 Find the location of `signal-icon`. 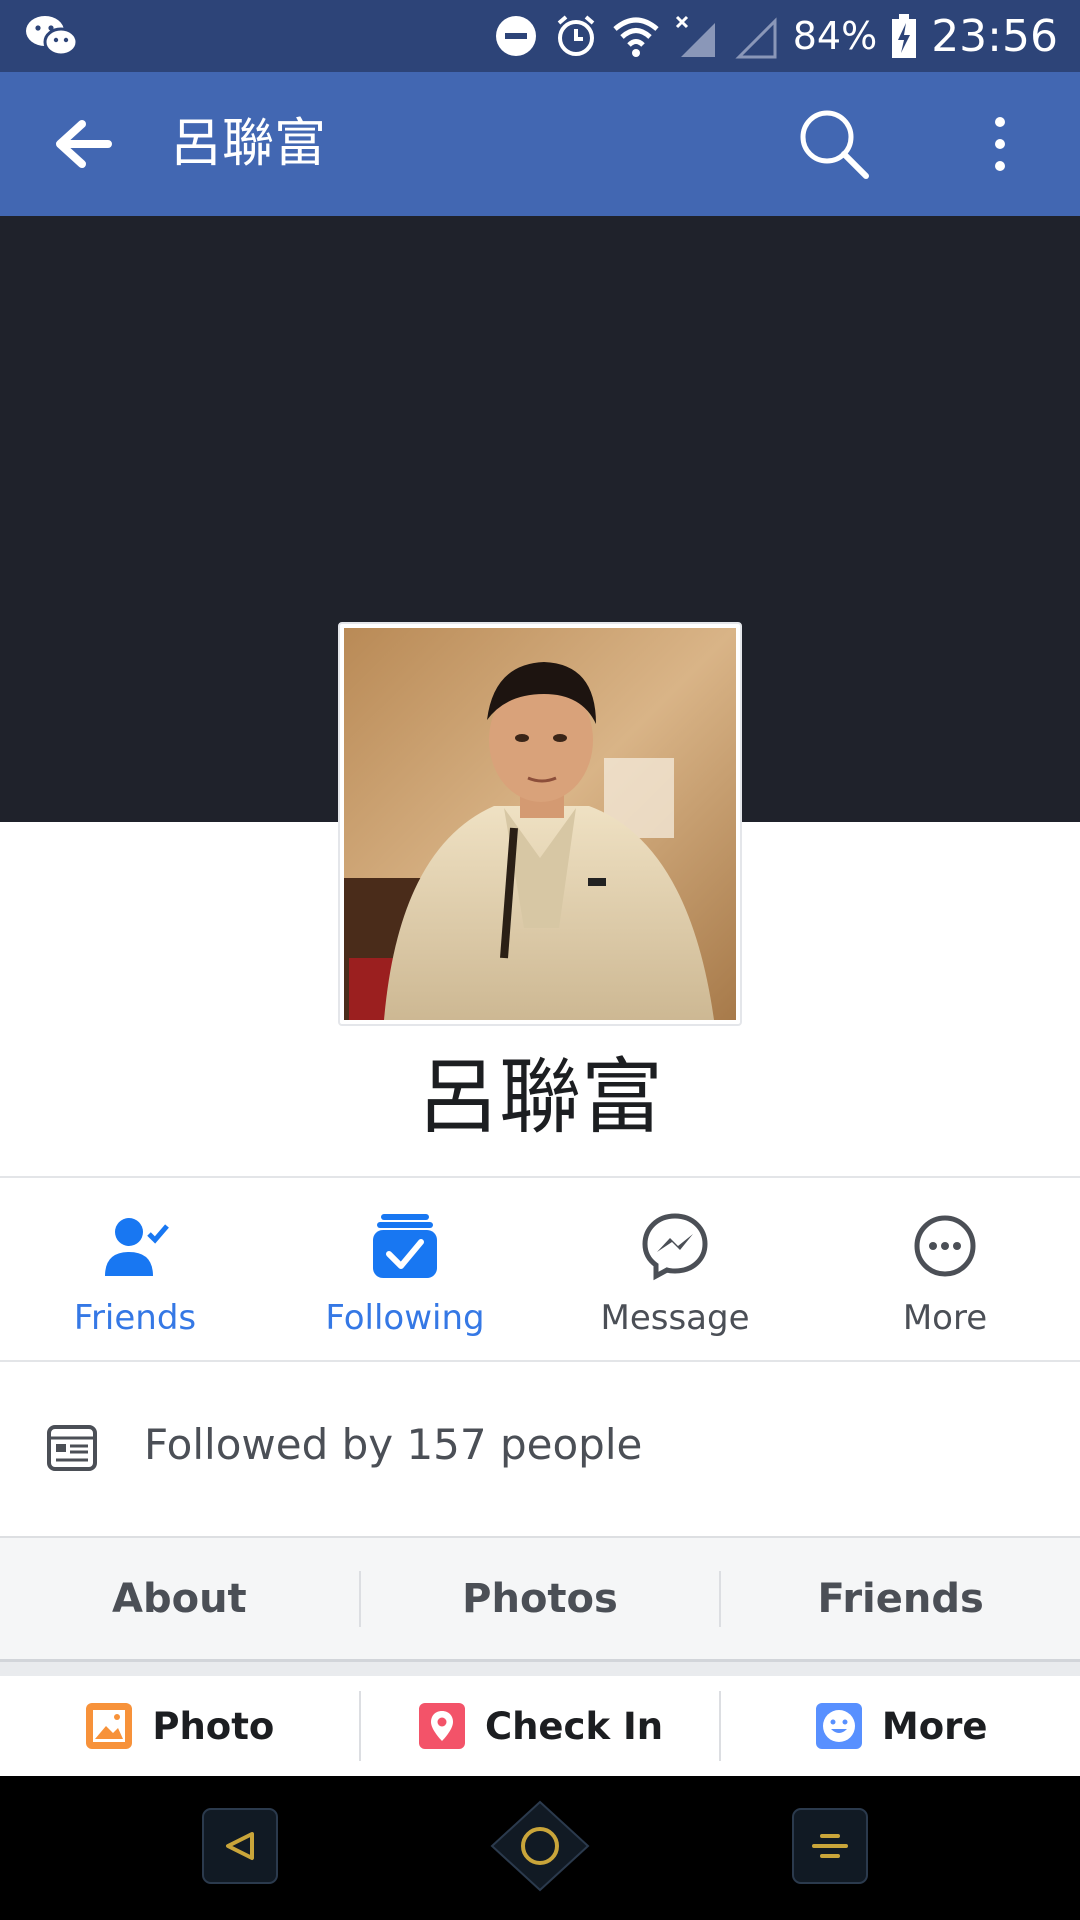

signal-icon is located at coordinates (695, 36).